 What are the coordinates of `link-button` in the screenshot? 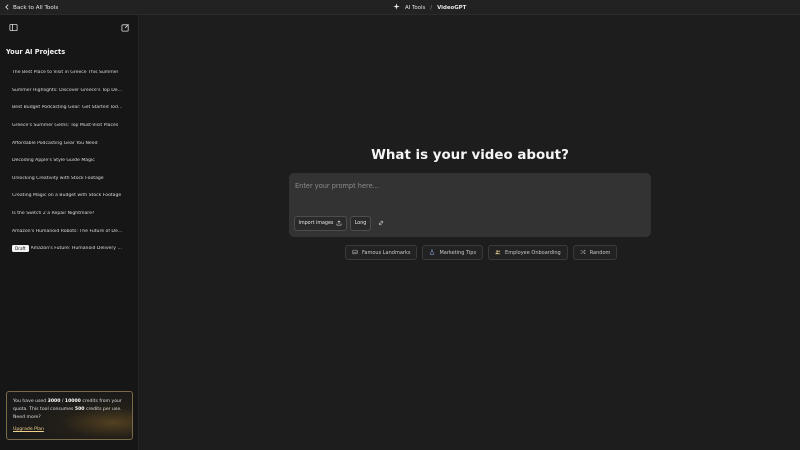 It's located at (381, 223).